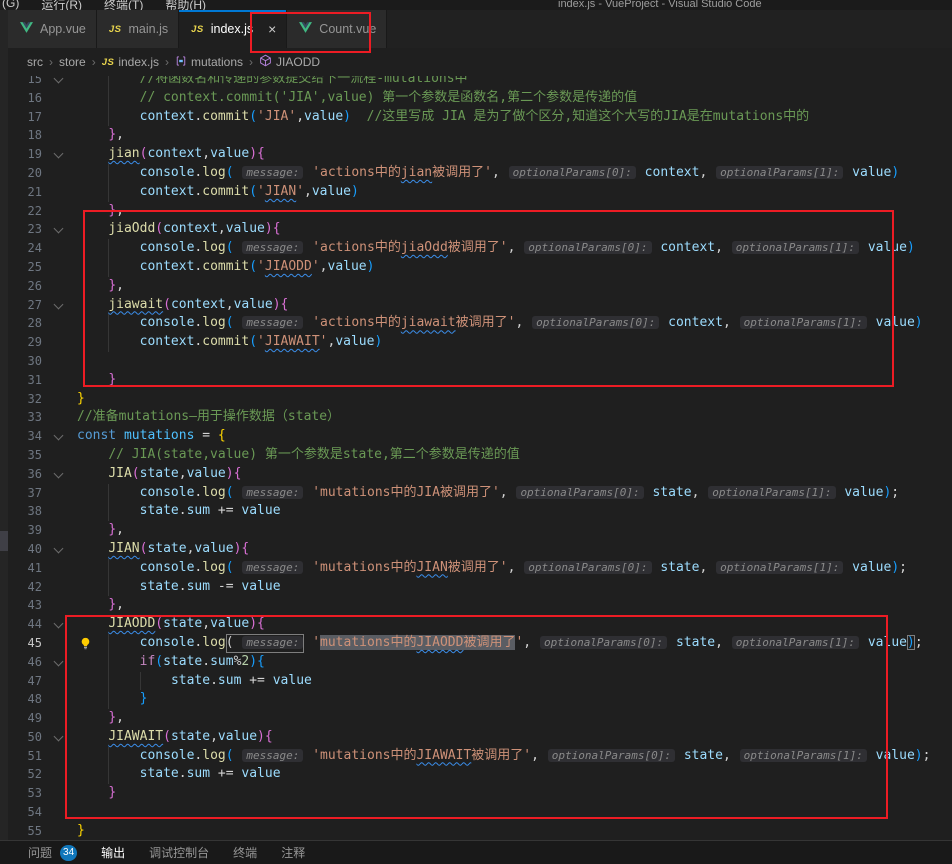 The height and width of the screenshot is (864, 952). I want to click on code-line: 48}, so click(476, 700).